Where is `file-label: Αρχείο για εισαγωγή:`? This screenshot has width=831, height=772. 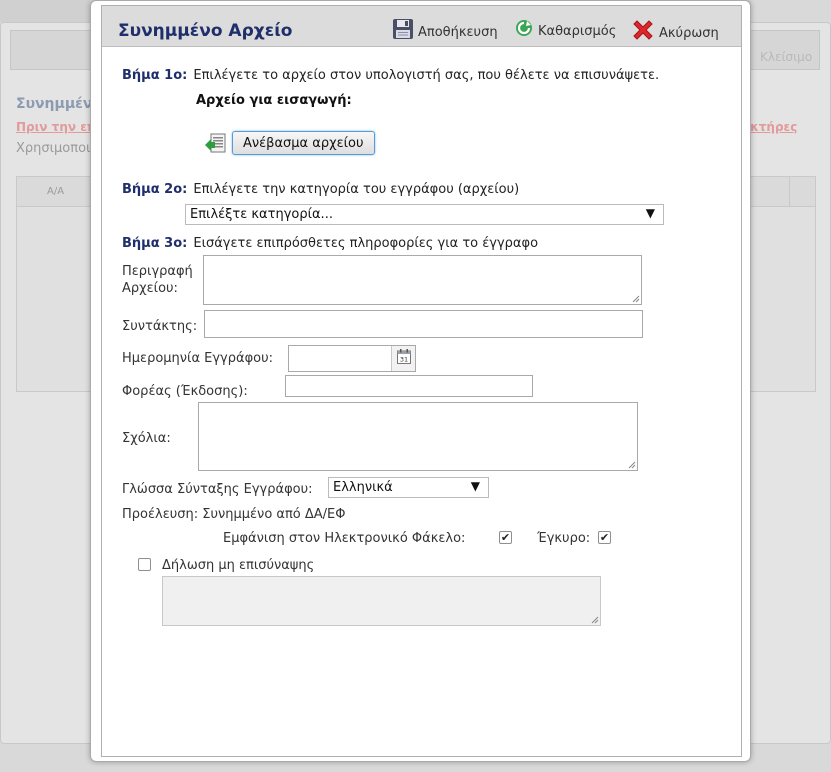
file-label: Αρχείο για εισαγωγή: is located at coordinates (274, 100).